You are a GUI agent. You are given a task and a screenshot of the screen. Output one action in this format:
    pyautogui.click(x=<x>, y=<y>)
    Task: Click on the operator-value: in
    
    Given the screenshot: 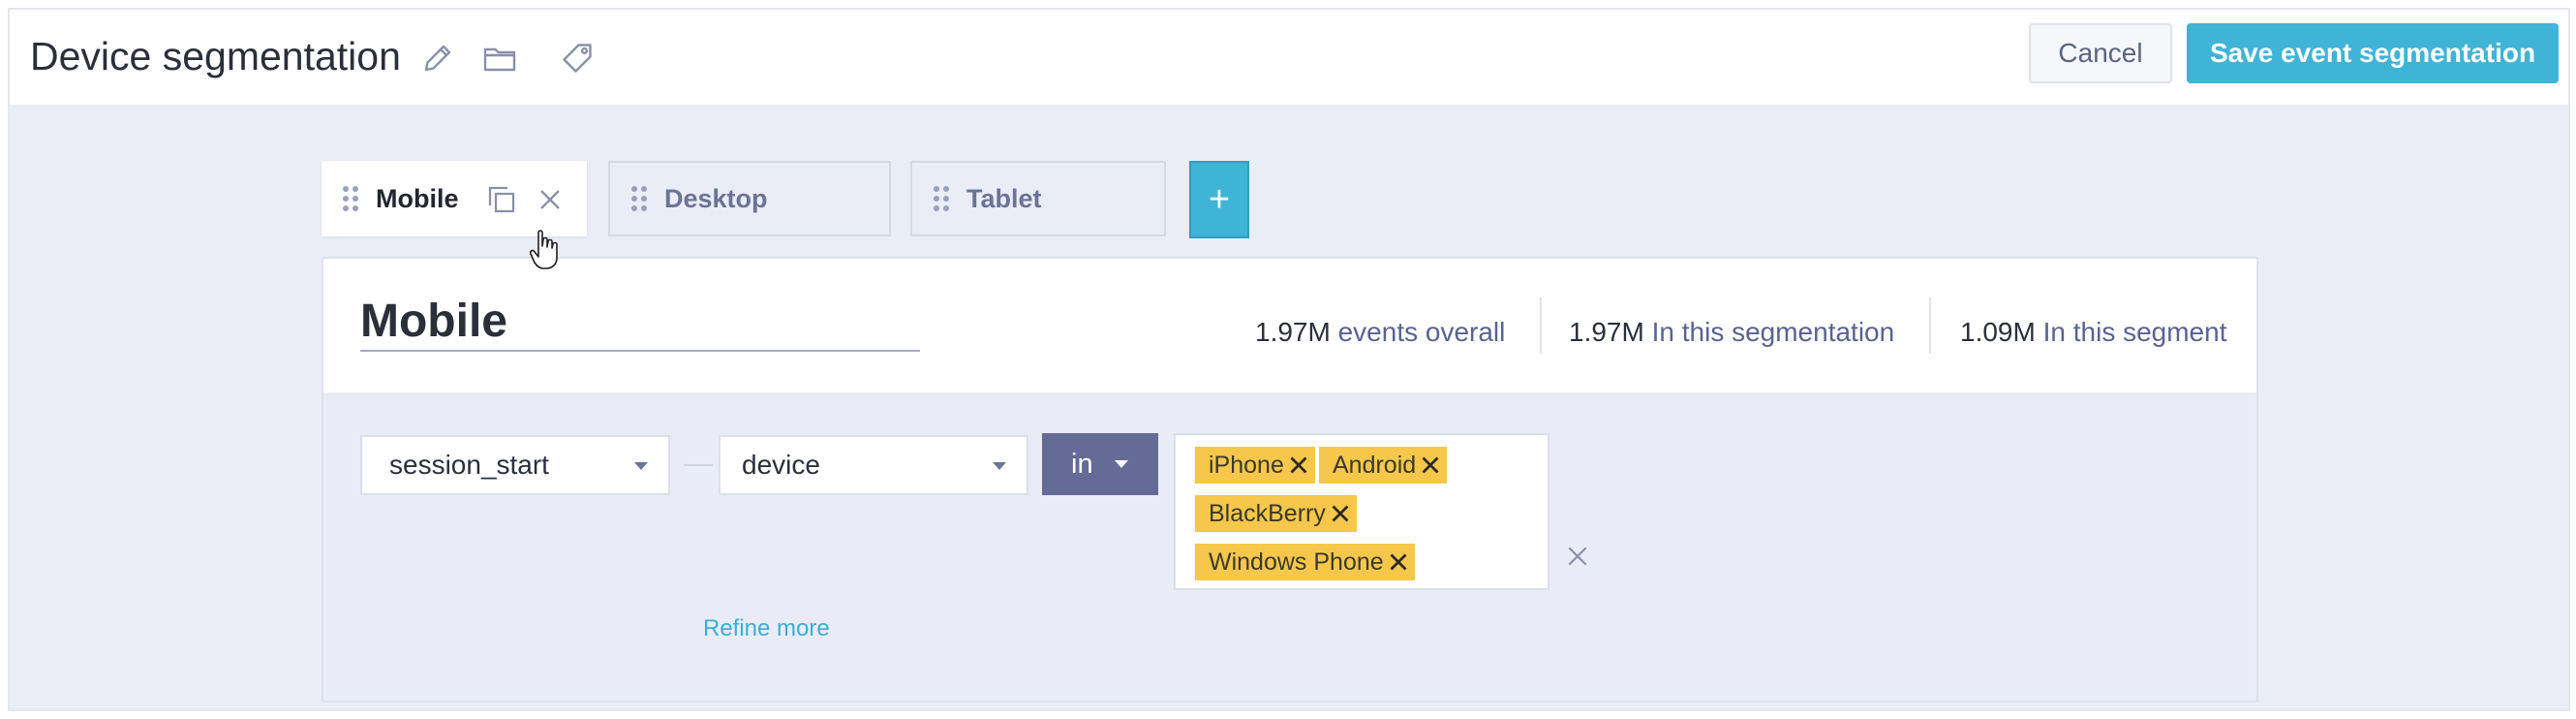 What is the action you would take?
    pyautogui.click(x=1082, y=464)
    